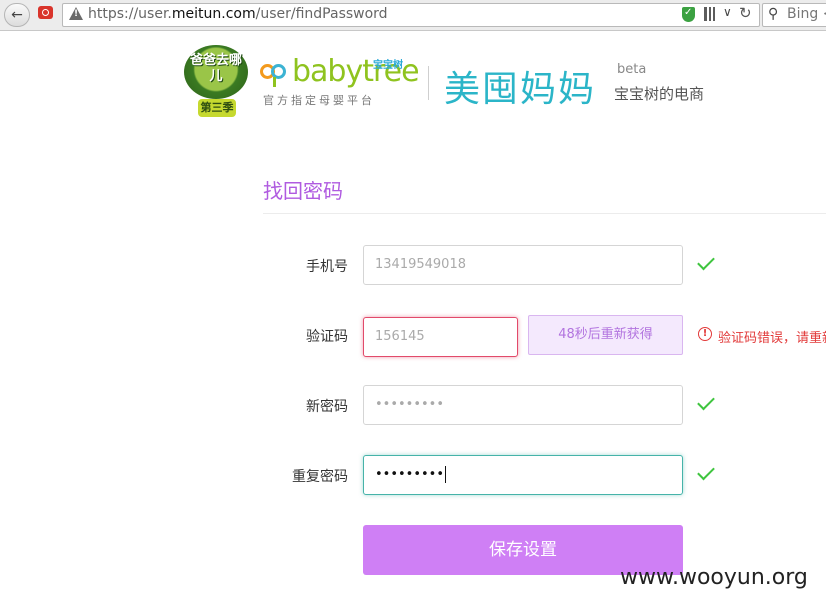 The height and width of the screenshot is (606, 826). I want to click on repeat-password-label: 重复密码, so click(320, 477).